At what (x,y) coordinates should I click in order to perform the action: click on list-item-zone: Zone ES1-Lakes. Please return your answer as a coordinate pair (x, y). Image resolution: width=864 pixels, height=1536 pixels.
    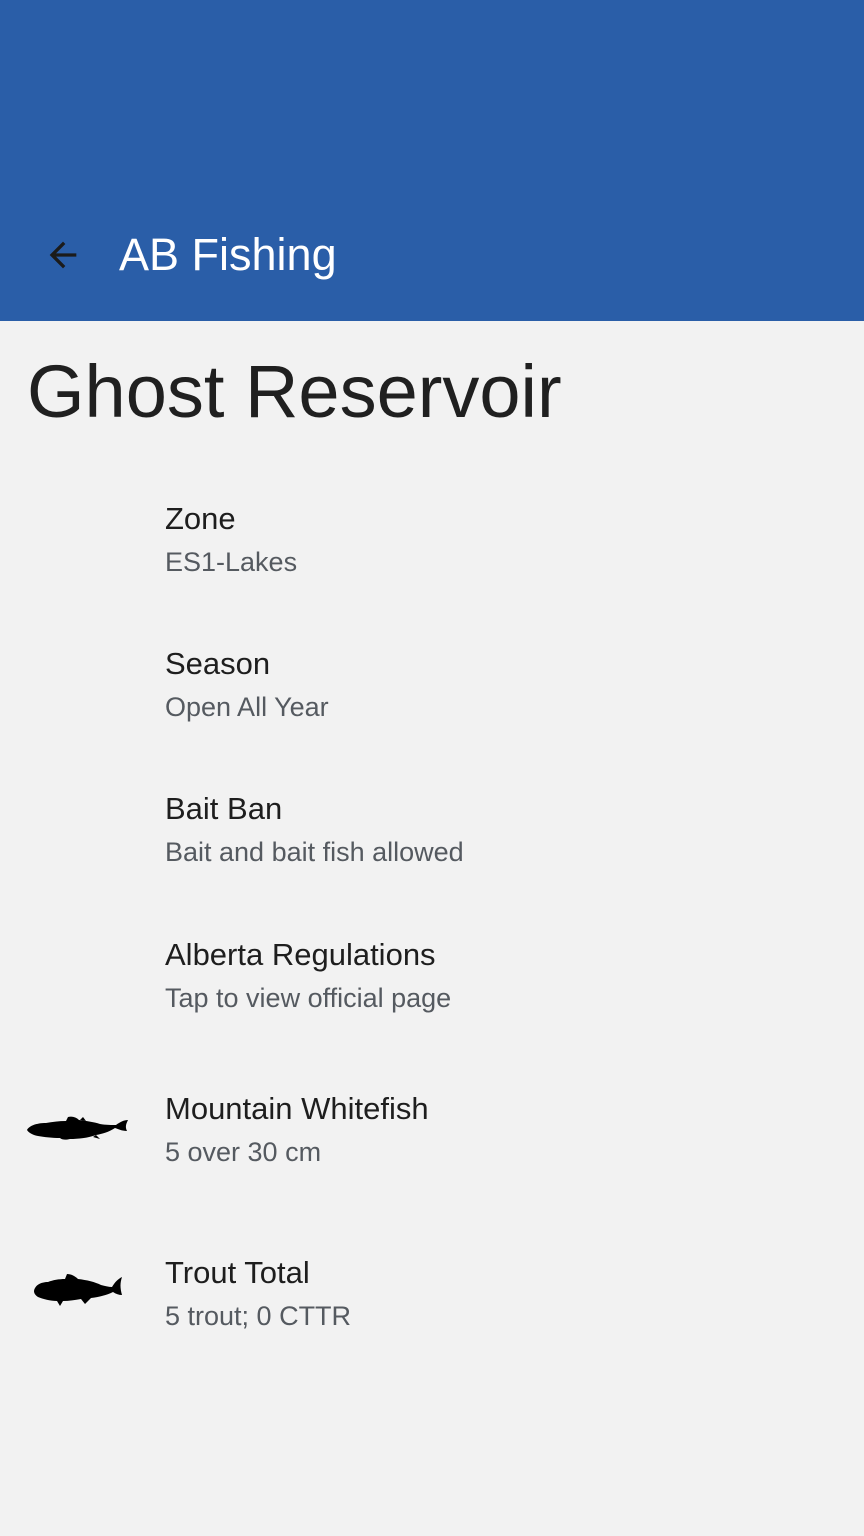
    Looking at the image, I should click on (432, 554).